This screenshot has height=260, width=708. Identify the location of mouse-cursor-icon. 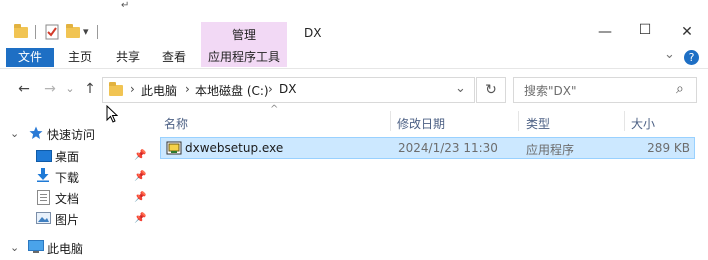
(112, 115).